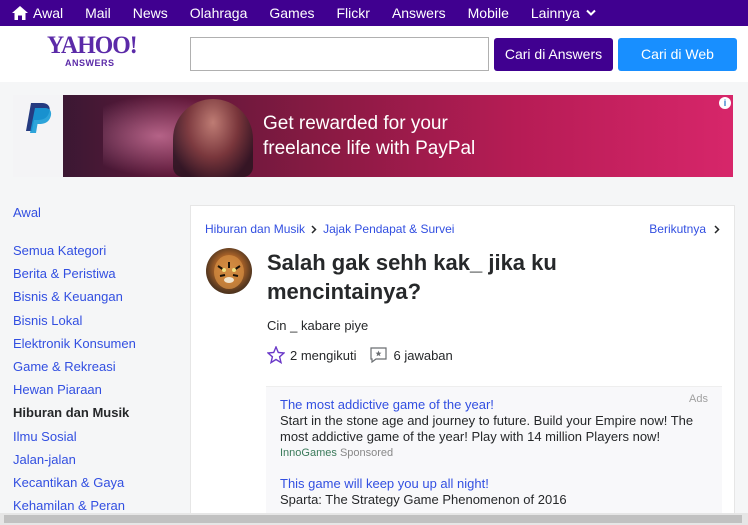 The height and width of the screenshot is (525, 748). I want to click on adchoices-icon: i, so click(725, 103).